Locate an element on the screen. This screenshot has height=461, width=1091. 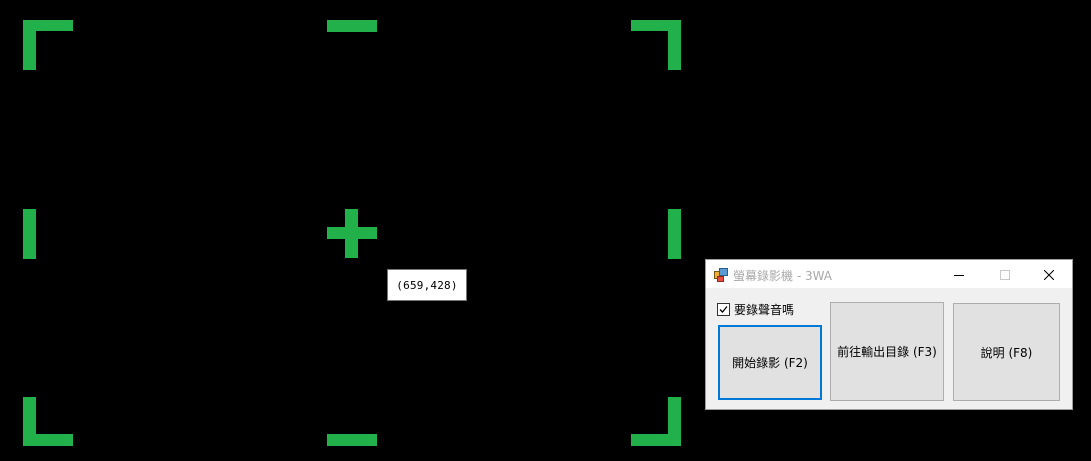
capture-frame-right-mid-handle is located at coordinates (674, 234).